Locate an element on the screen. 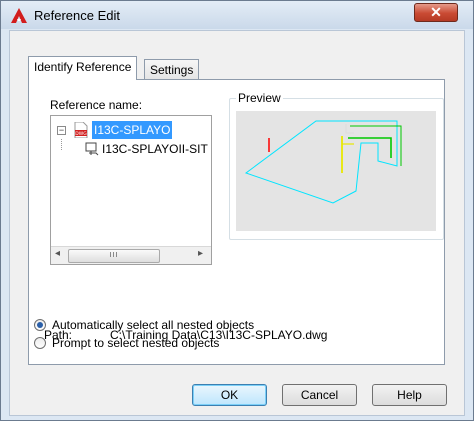 The height and width of the screenshot is (421, 474). reference-name-label: Reference name: is located at coordinates (96, 105).